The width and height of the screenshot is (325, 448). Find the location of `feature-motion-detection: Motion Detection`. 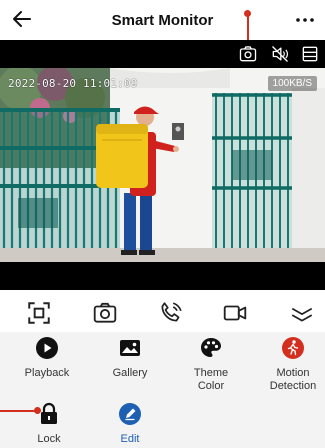

feature-motion-detection: Motion Detection is located at coordinates (291, 364).